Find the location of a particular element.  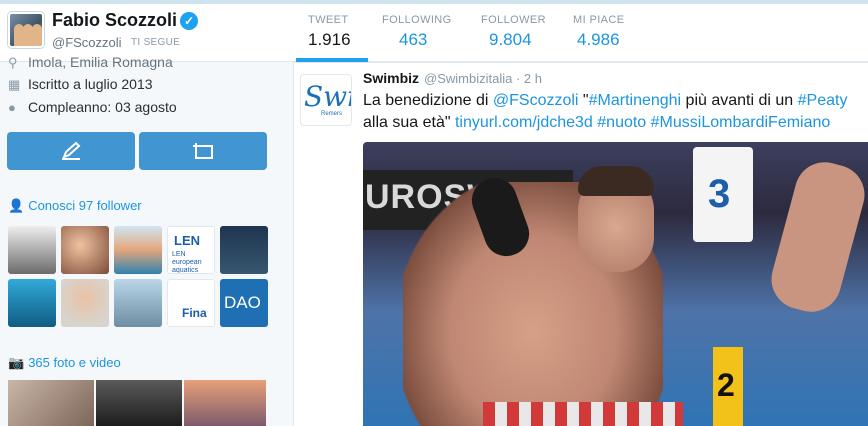

stat-likes: MI PIACE 4.986 is located at coordinates (599, 32).